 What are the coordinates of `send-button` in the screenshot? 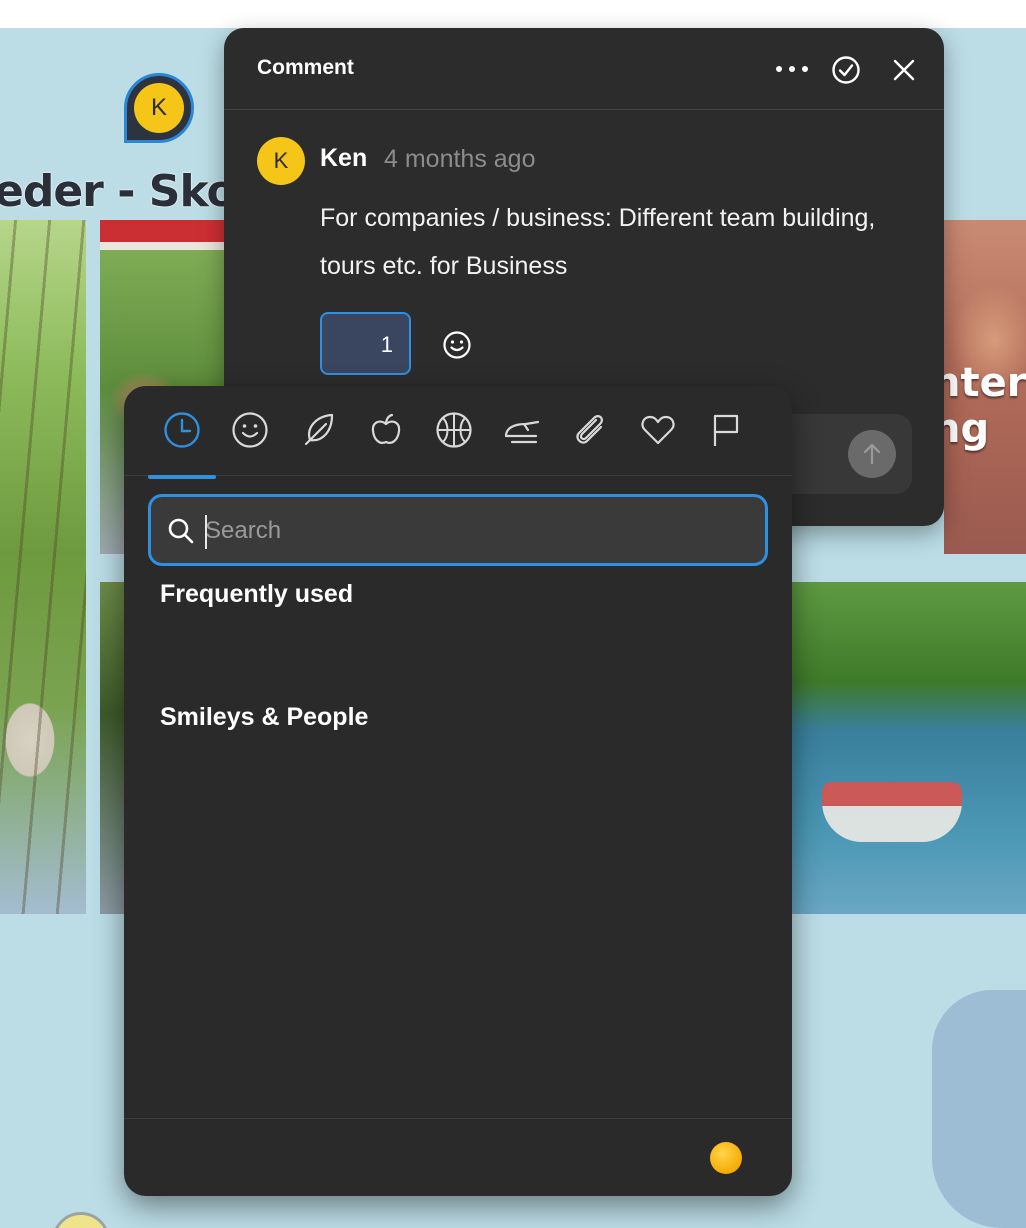 It's located at (872, 454).